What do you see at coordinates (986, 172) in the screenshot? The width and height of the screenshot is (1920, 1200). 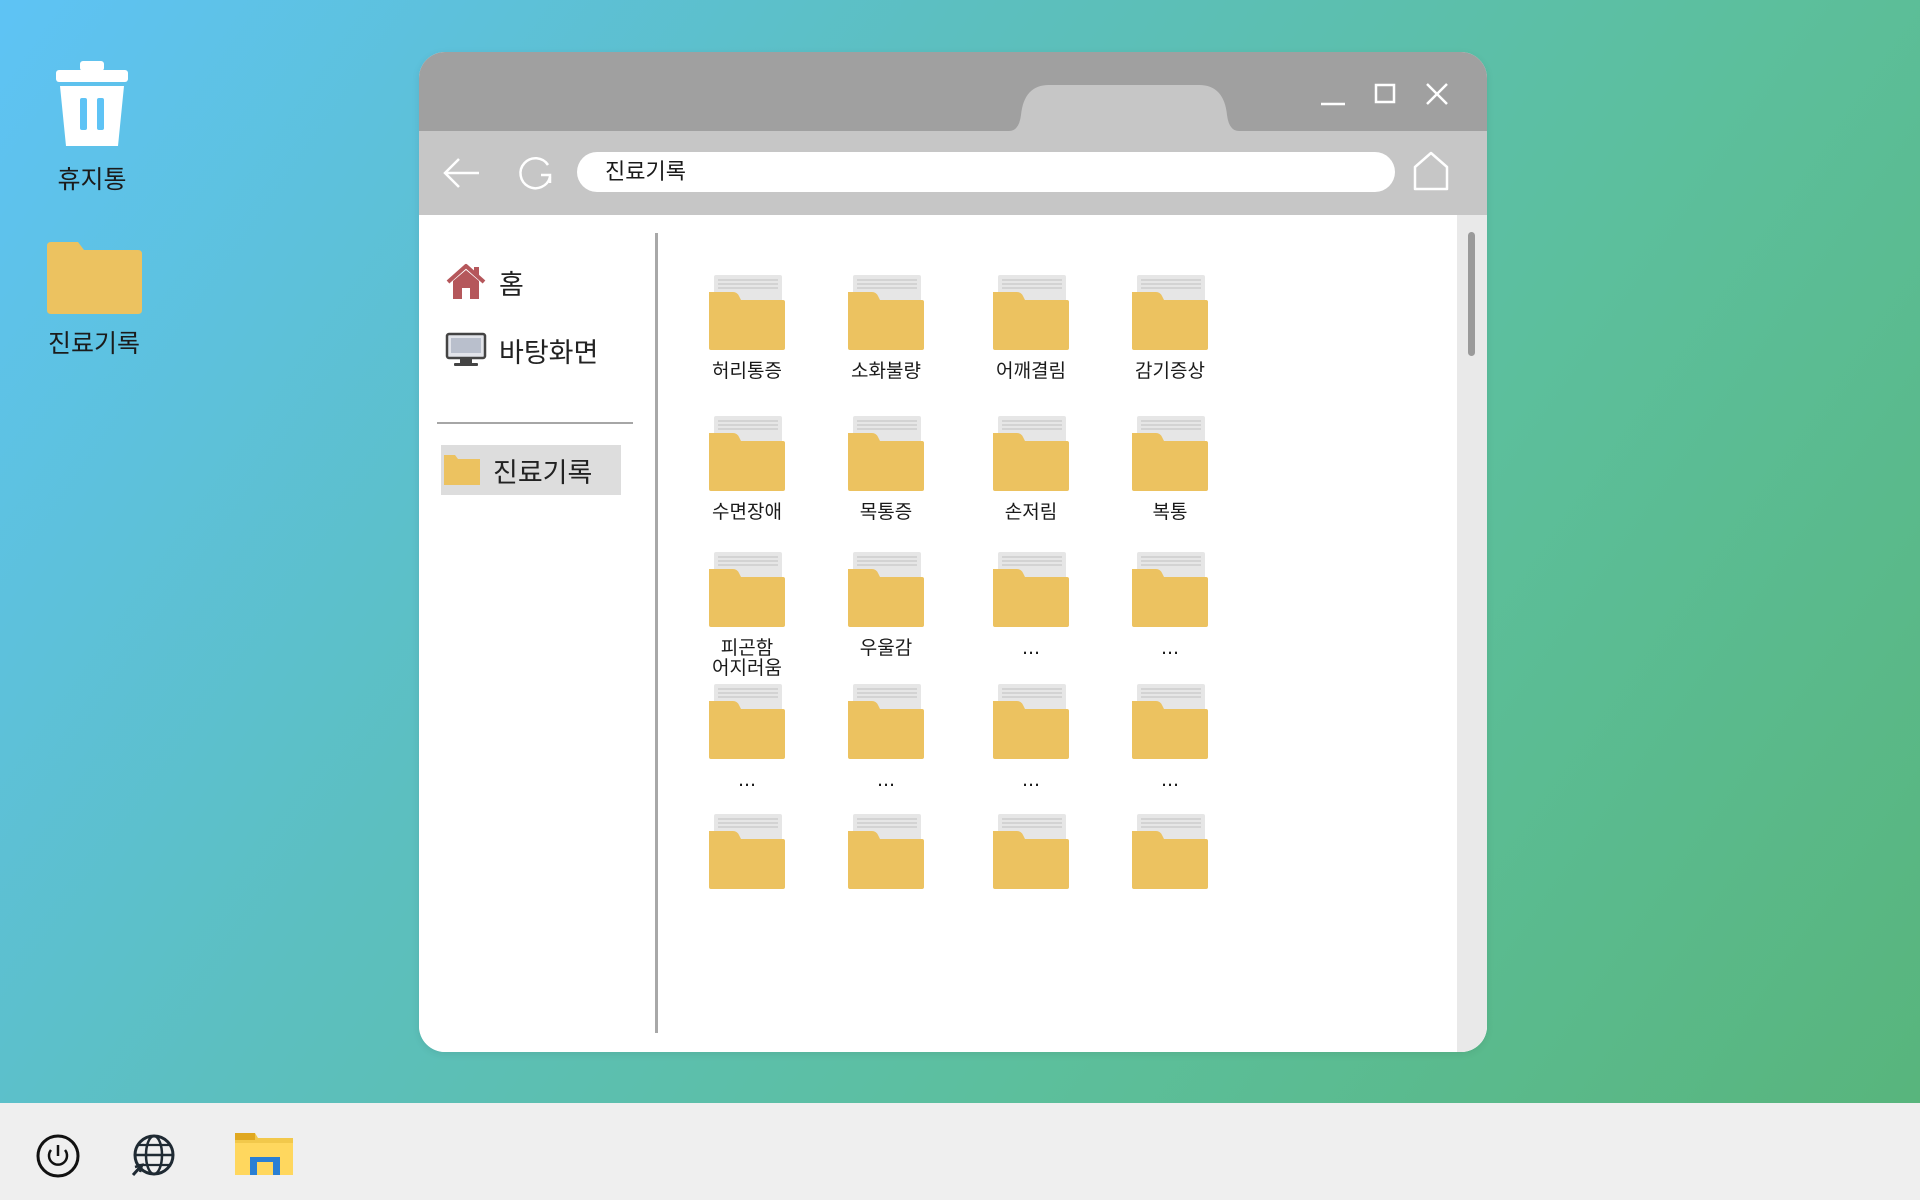 I see `address-bar: 진료기록` at bounding box center [986, 172].